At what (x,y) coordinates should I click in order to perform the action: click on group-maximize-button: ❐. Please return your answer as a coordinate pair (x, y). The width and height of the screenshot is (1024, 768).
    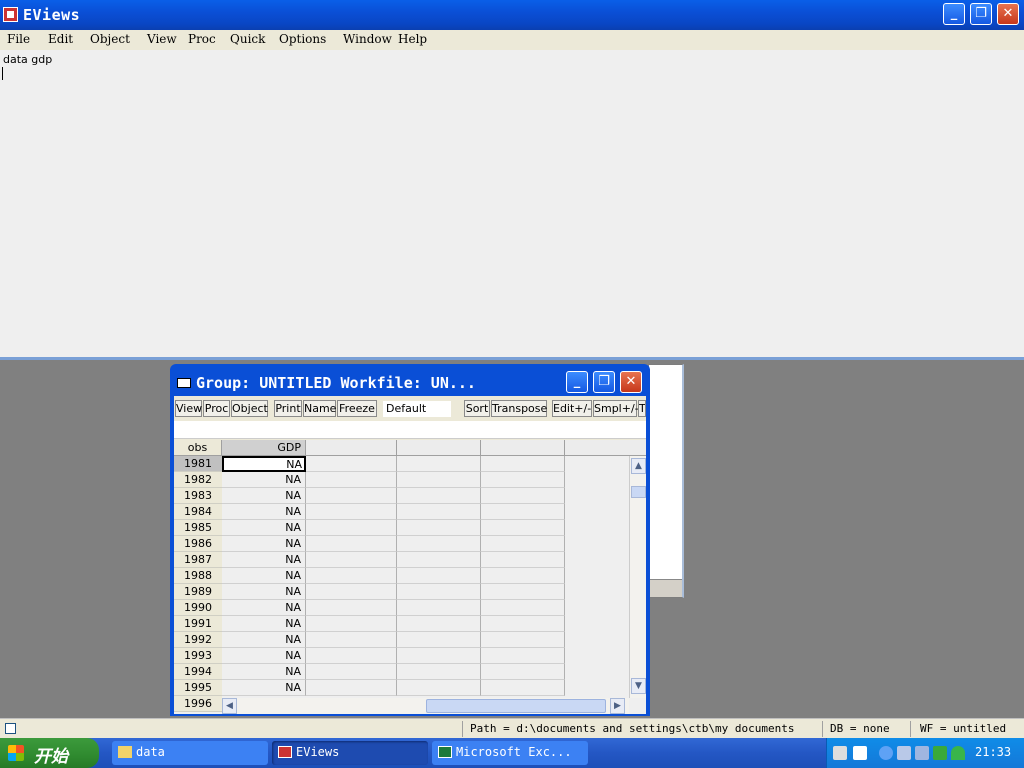
    Looking at the image, I should click on (604, 382).